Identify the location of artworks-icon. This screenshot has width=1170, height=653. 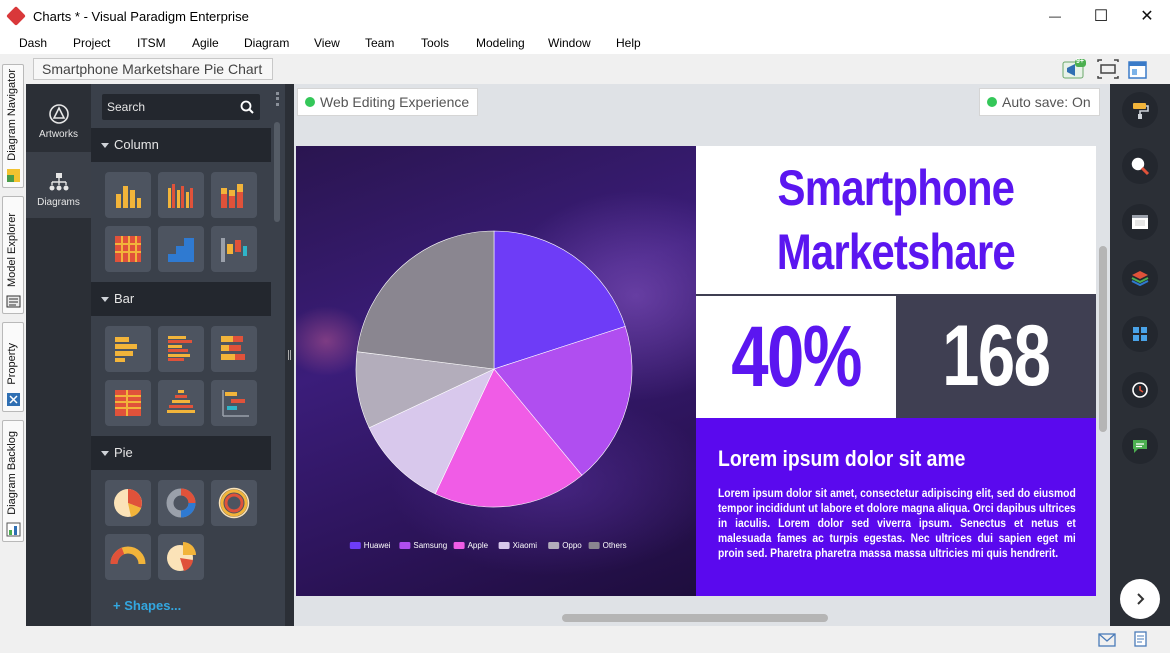
(58, 114).